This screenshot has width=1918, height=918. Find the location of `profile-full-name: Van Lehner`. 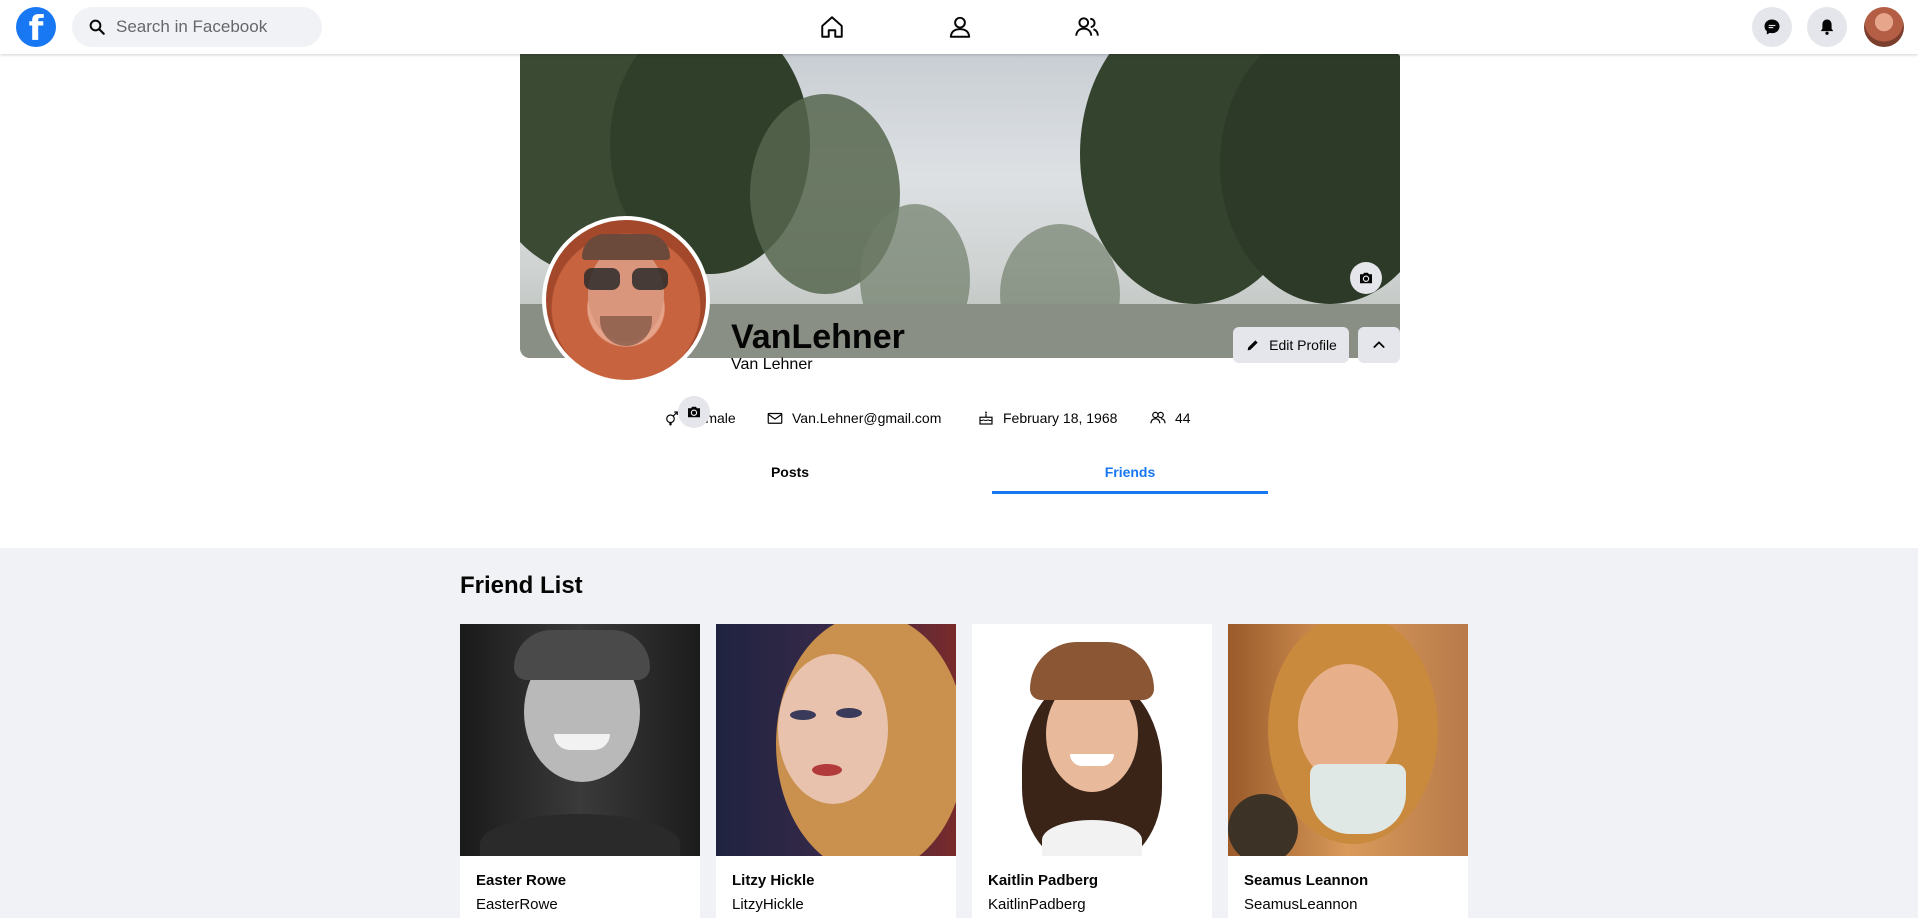

profile-full-name: Van Lehner is located at coordinates (772, 364).